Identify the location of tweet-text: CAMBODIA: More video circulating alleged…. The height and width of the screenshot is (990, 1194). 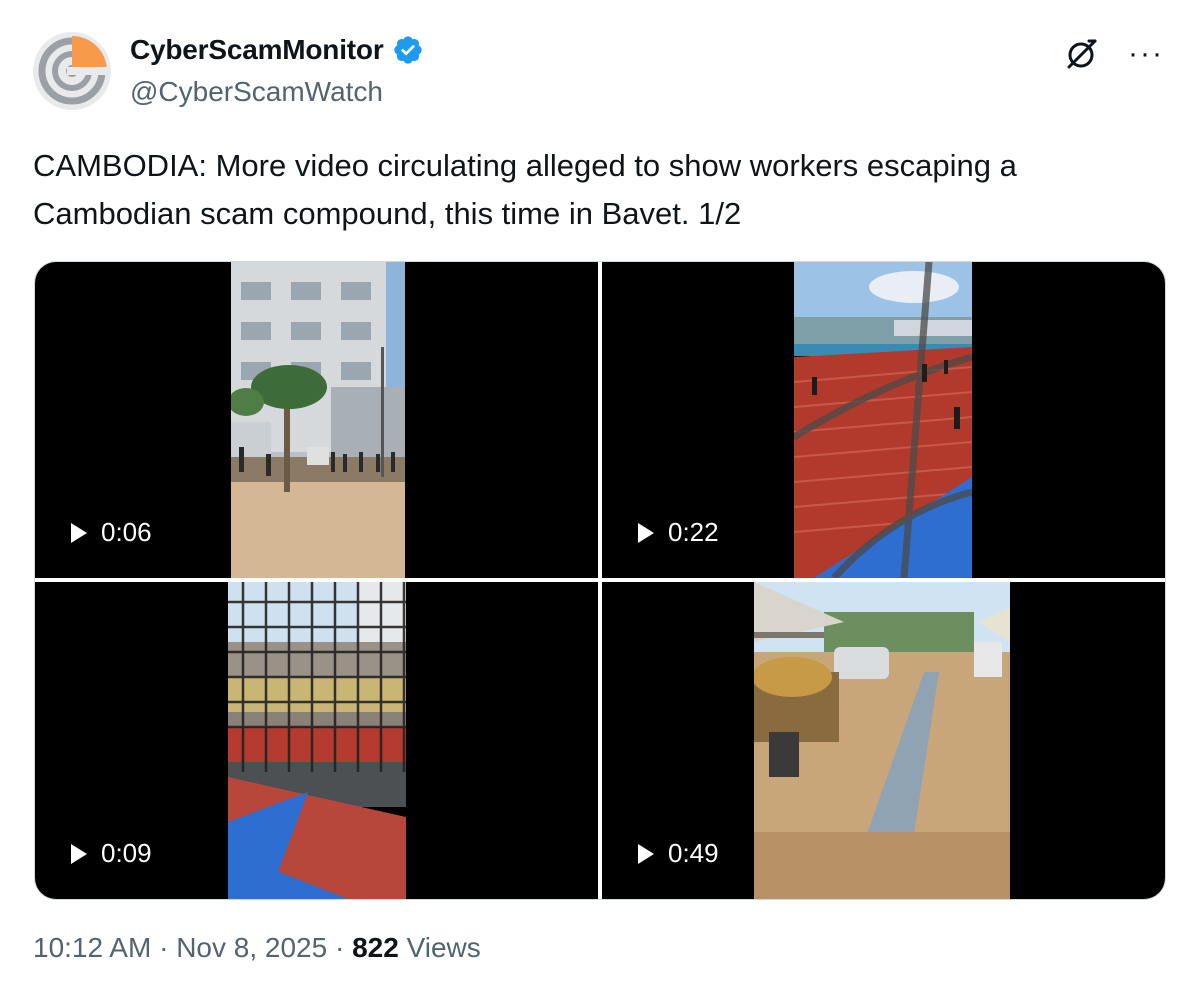
(525, 189).